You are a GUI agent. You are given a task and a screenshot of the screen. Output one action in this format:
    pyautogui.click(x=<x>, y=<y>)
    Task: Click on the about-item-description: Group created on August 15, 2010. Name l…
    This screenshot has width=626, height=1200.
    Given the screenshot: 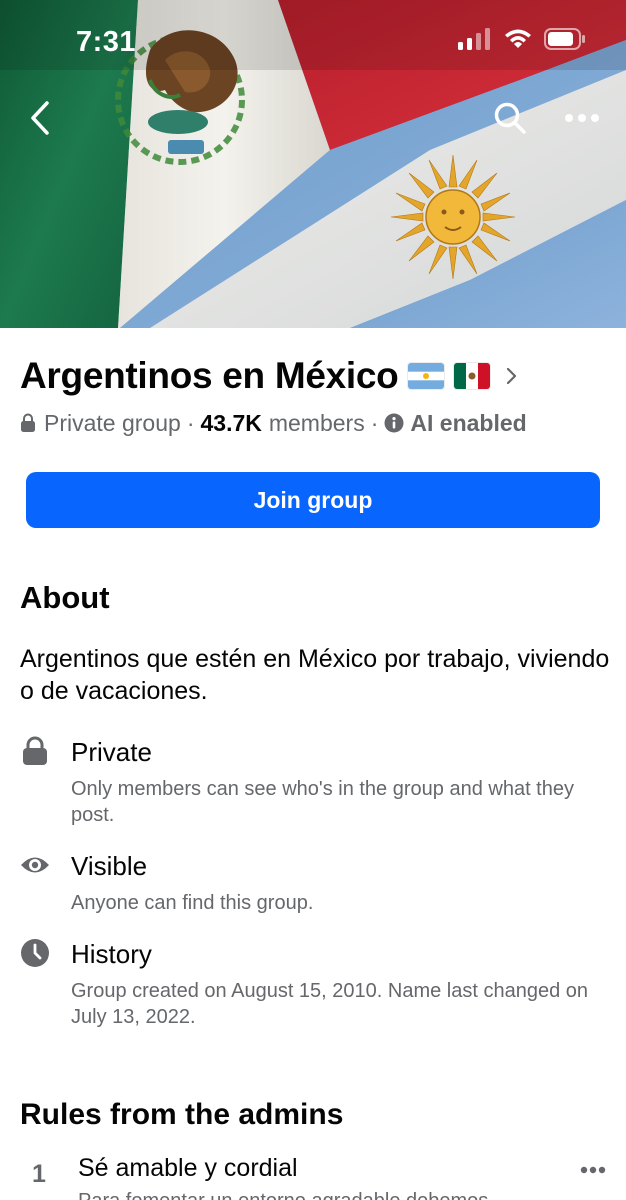 What is the action you would take?
    pyautogui.click(x=330, y=1004)
    